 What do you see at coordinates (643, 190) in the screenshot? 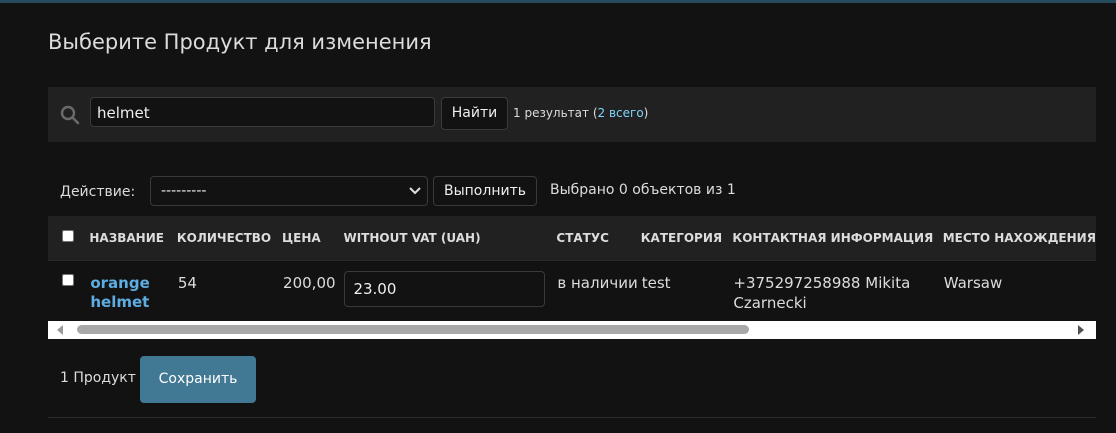
I see `selection-counter: Выбрано 0 объектов из 1` at bounding box center [643, 190].